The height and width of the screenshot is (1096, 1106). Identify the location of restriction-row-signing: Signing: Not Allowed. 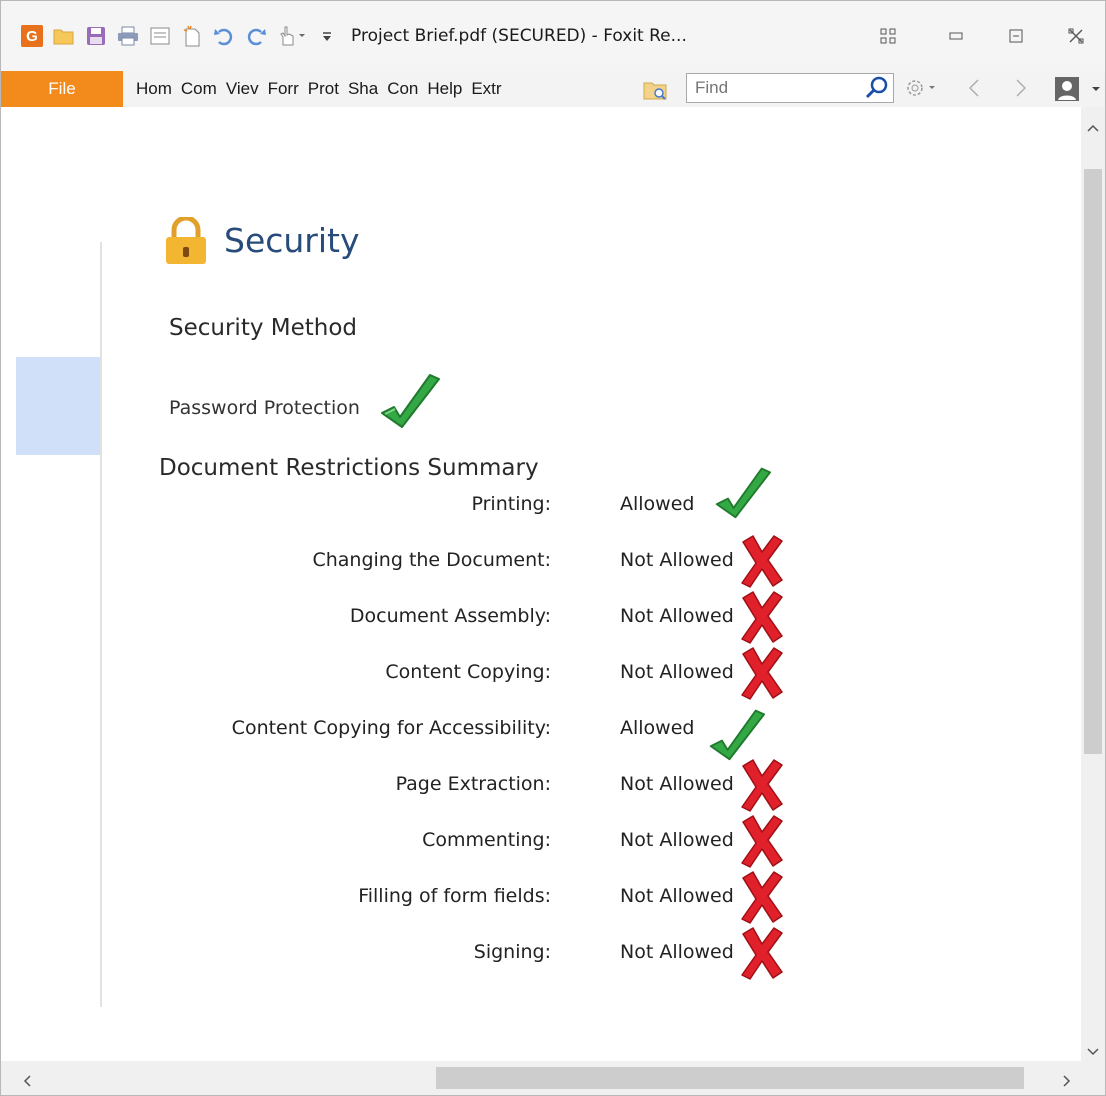
(541, 956).